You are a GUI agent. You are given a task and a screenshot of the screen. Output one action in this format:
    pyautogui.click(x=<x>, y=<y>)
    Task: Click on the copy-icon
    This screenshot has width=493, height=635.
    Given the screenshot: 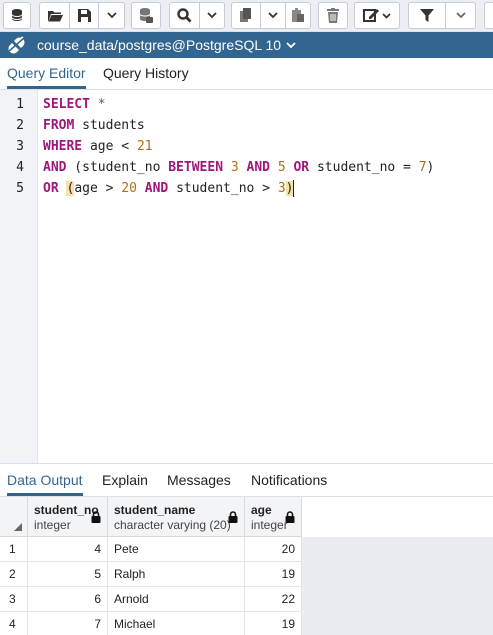 What is the action you would take?
    pyautogui.click(x=245, y=15)
    